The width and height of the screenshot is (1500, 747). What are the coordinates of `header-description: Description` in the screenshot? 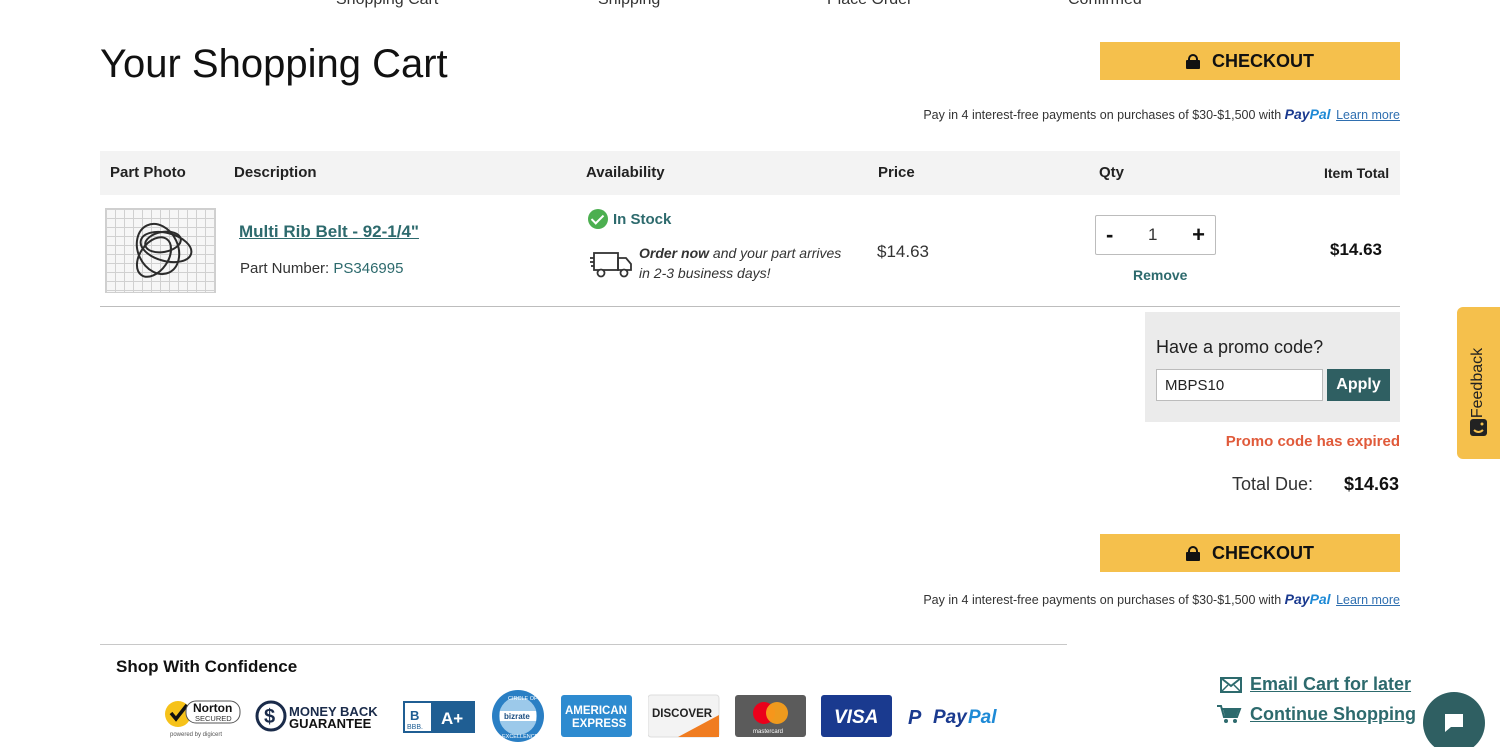 It's located at (275, 172).